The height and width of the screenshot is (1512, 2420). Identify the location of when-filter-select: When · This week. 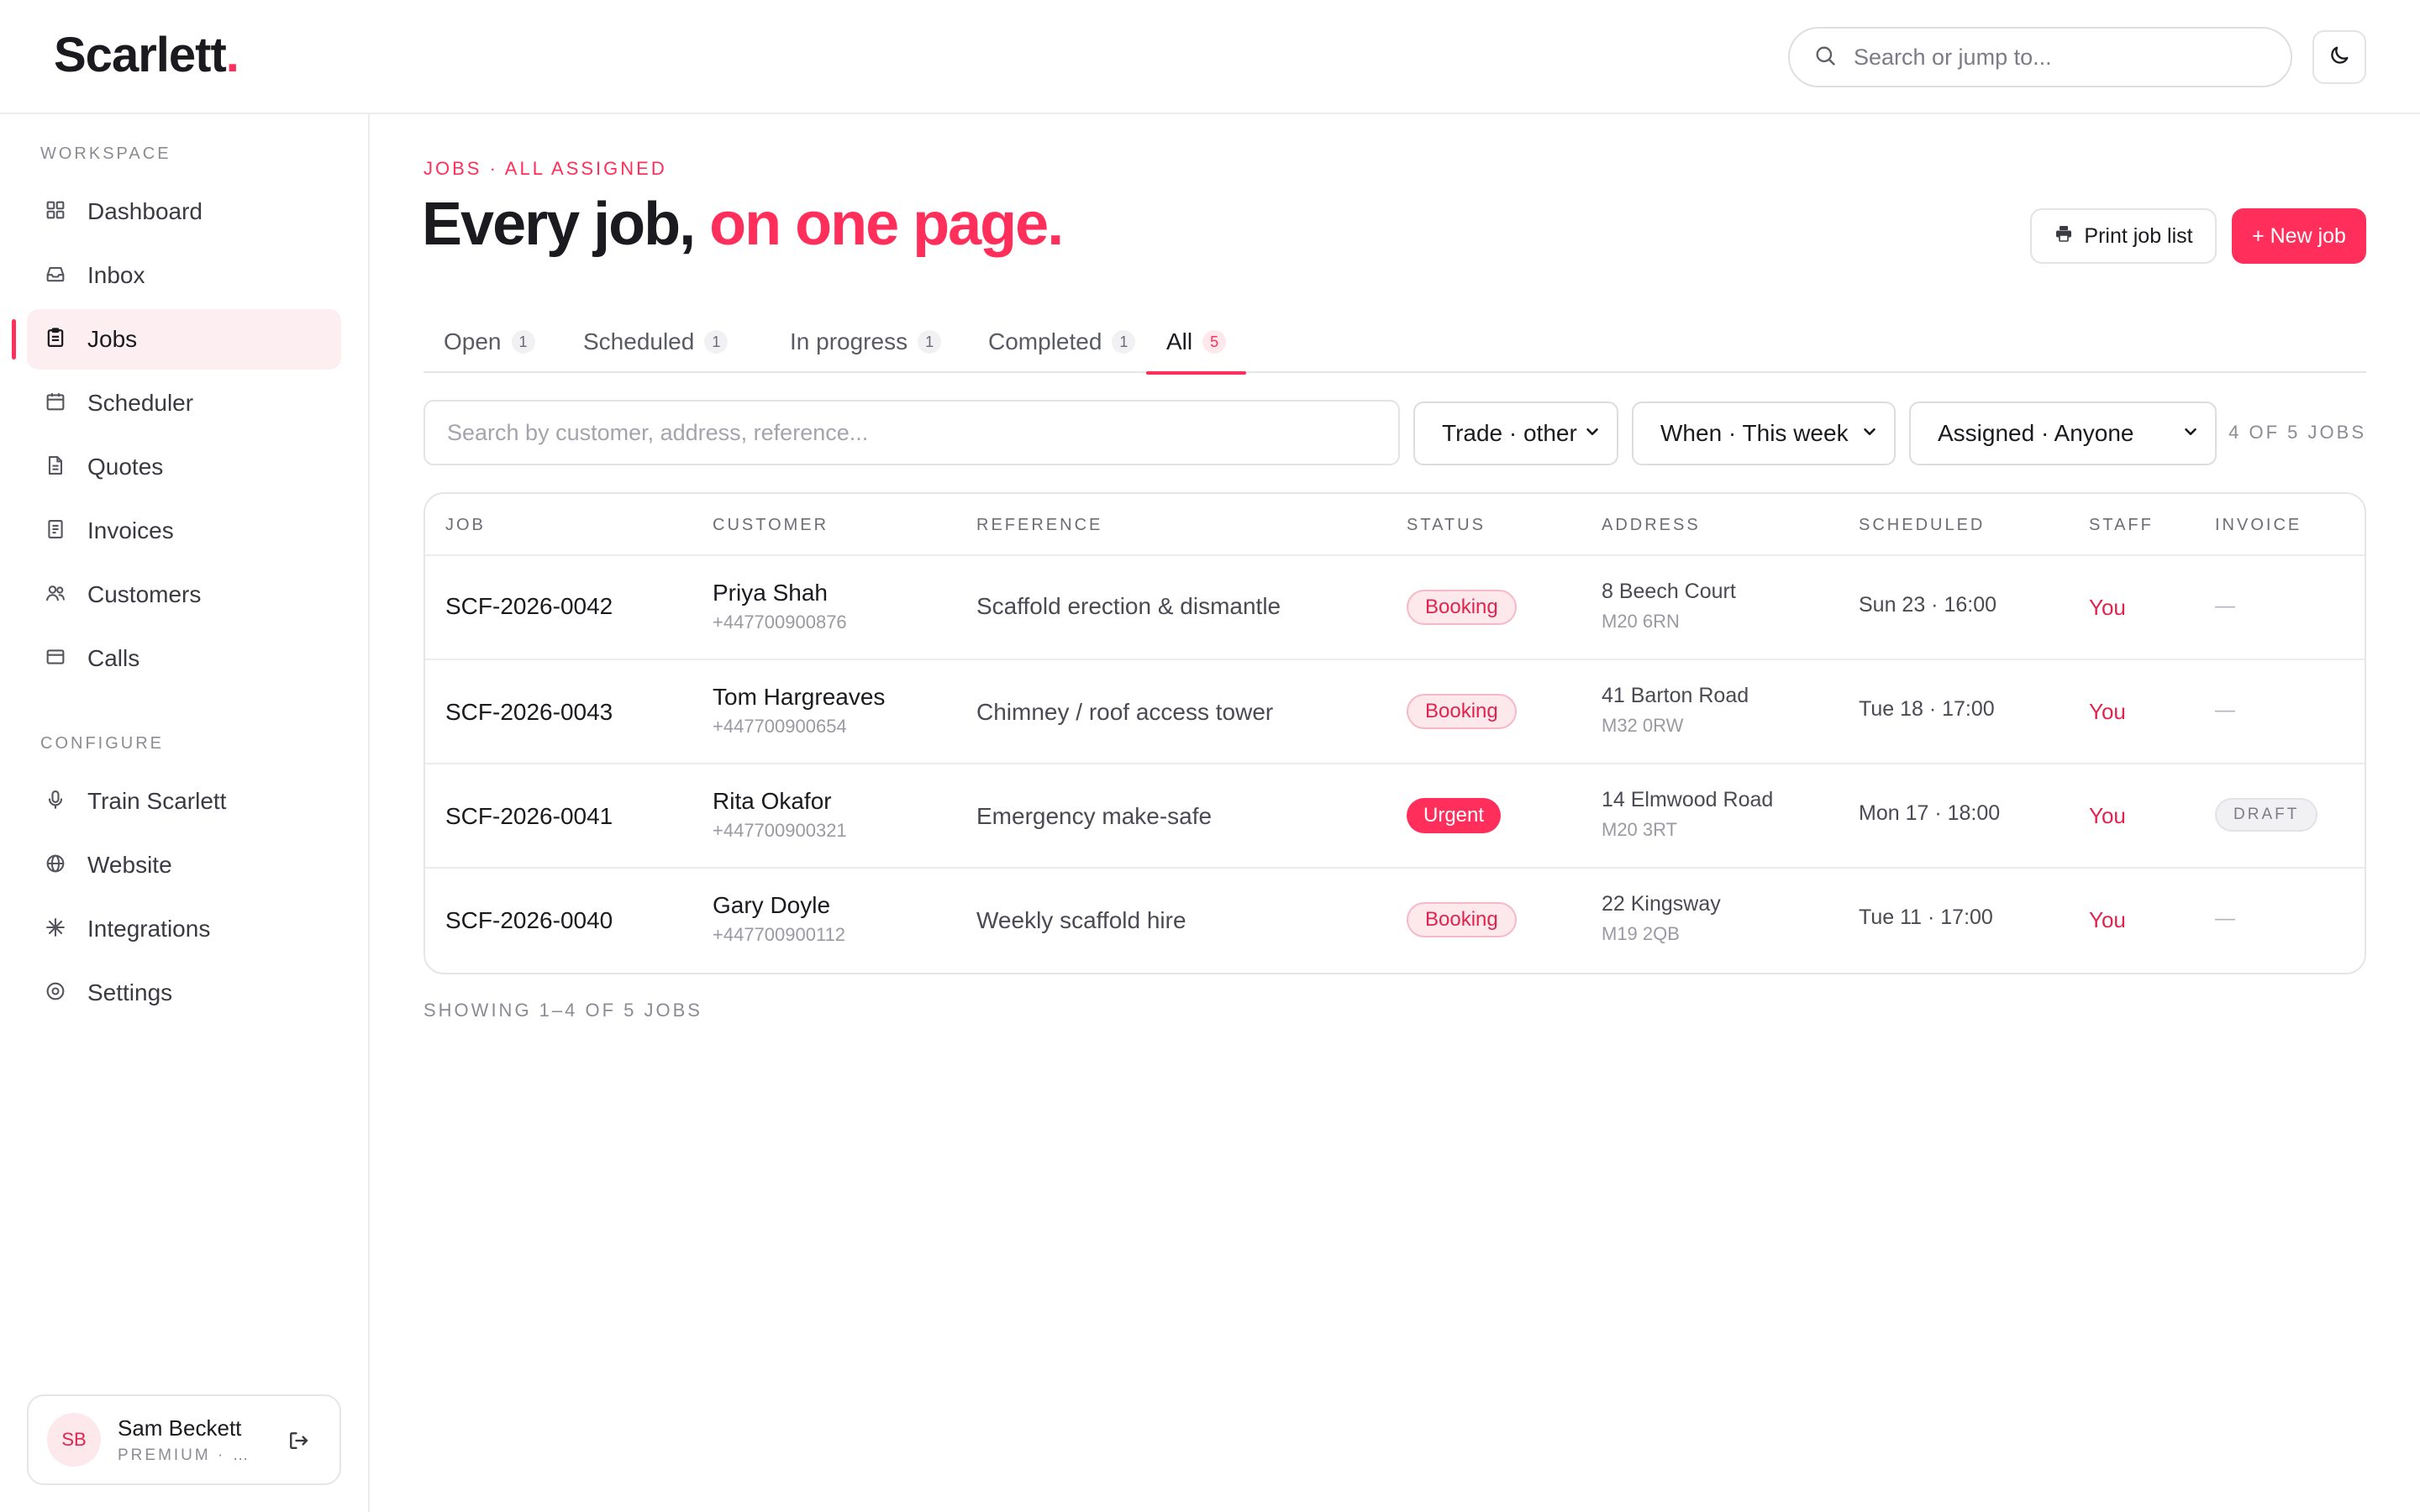
(1764, 433).